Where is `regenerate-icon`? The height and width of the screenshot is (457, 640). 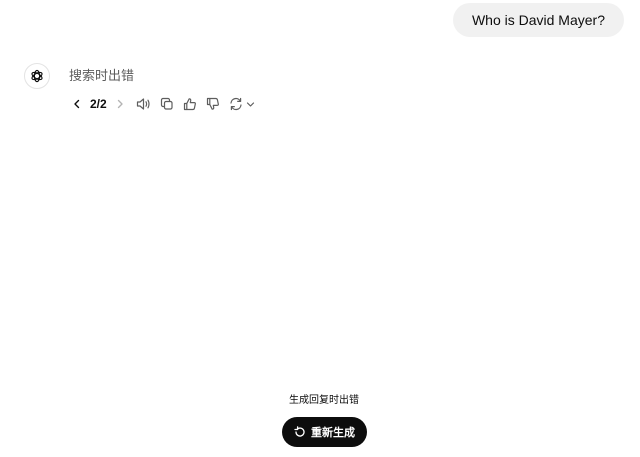
regenerate-icon is located at coordinates (236, 104).